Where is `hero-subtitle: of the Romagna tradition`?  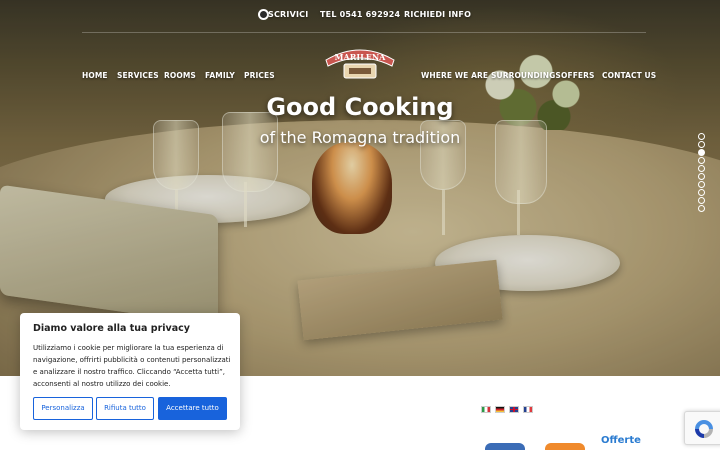
hero-subtitle: of the Romagna tradition is located at coordinates (360, 137).